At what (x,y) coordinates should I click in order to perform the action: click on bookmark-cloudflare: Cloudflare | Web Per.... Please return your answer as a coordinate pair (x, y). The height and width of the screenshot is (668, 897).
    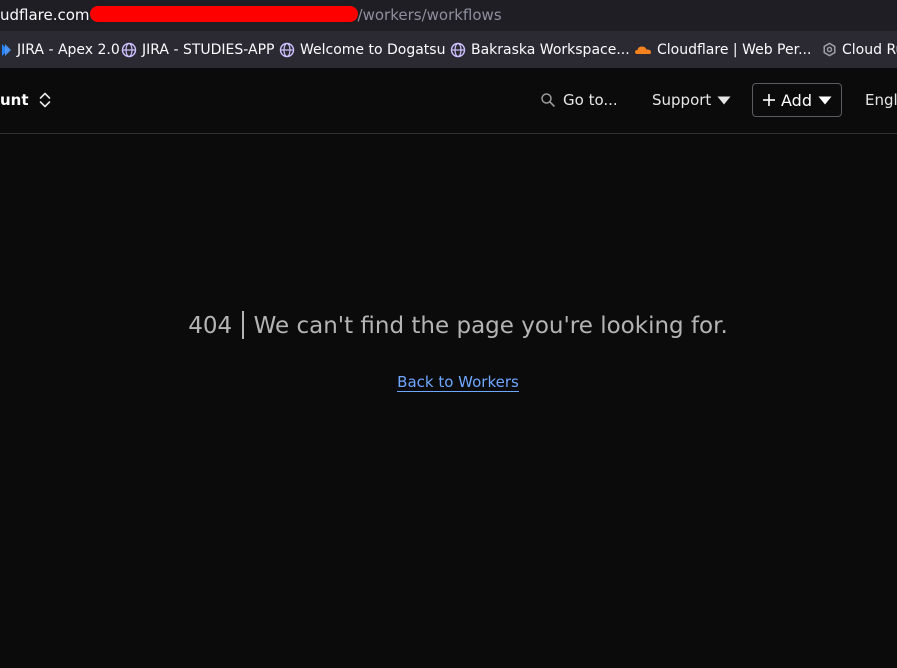
    Looking at the image, I should click on (722, 49).